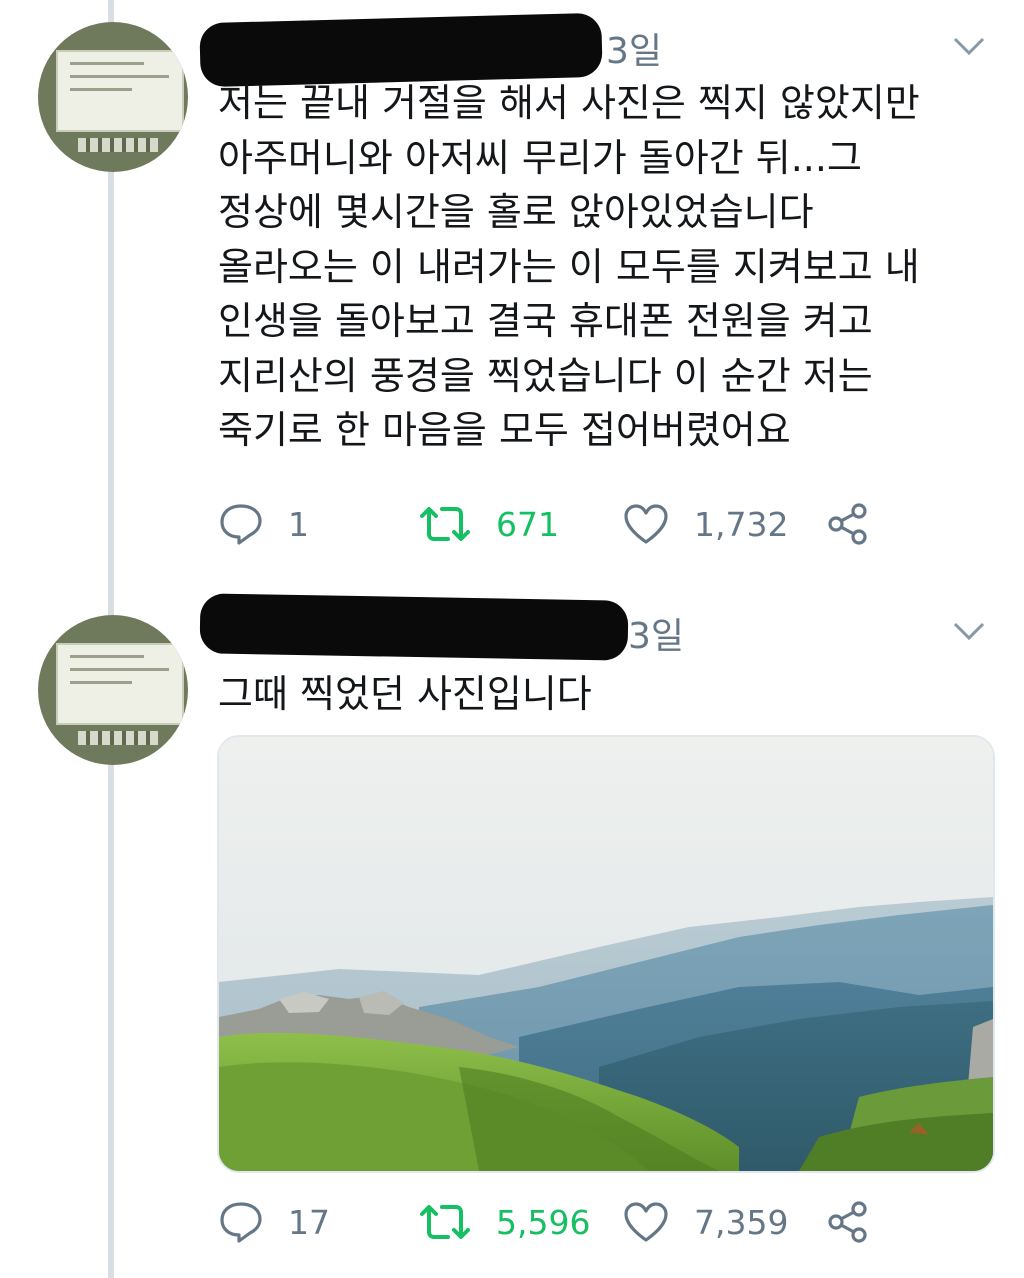 Image resolution: width=1024 pixels, height=1278 pixels. I want to click on redacted-username, so click(414, 627).